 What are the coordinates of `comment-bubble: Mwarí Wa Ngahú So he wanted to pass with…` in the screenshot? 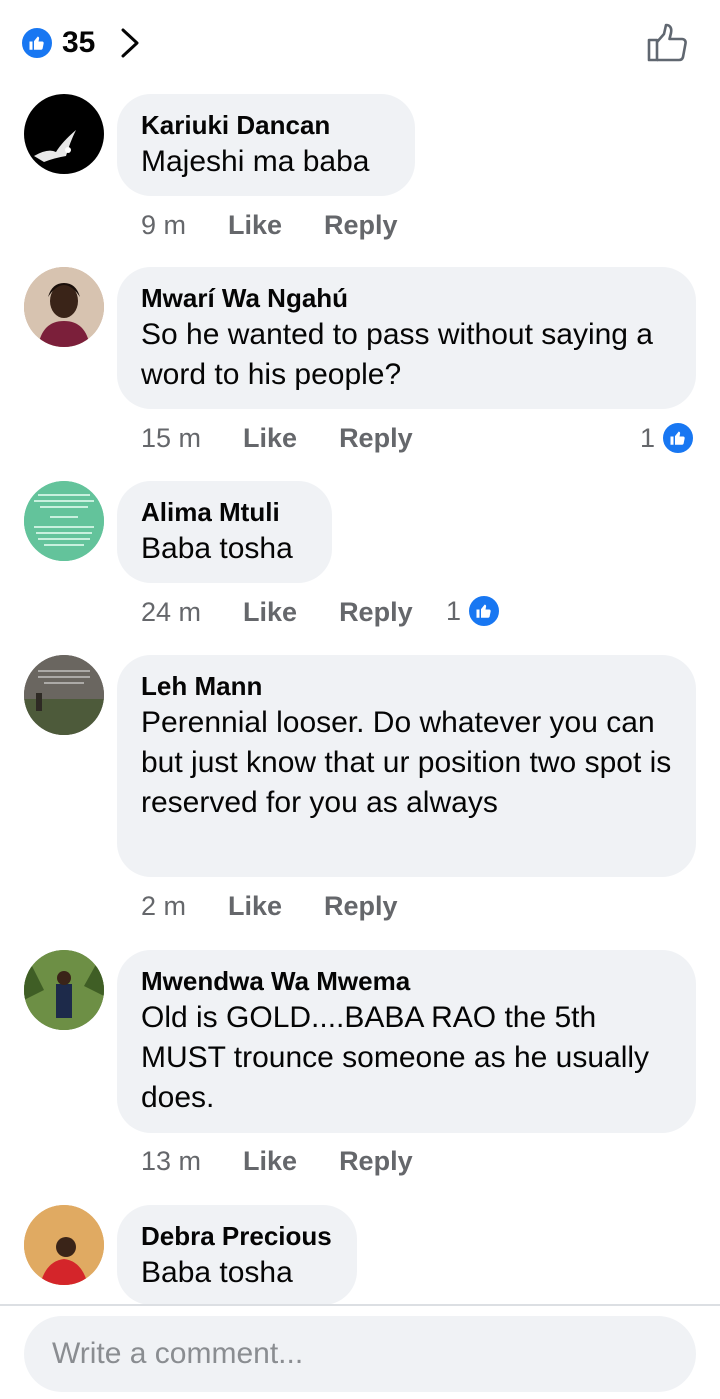 It's located at (406, 338).